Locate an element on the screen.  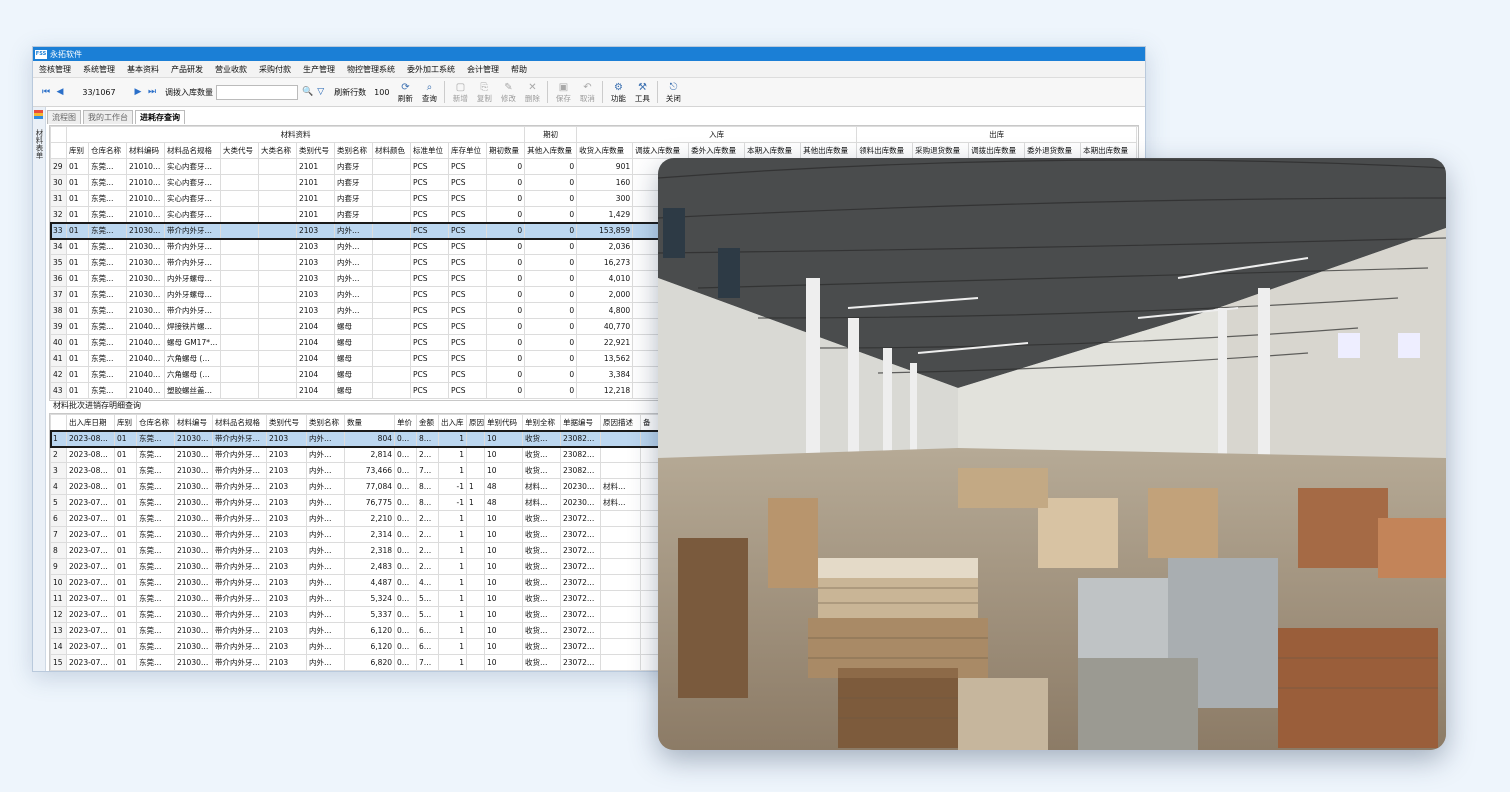
column-header: 领料出库数量 is located at coordinates (885, 150).